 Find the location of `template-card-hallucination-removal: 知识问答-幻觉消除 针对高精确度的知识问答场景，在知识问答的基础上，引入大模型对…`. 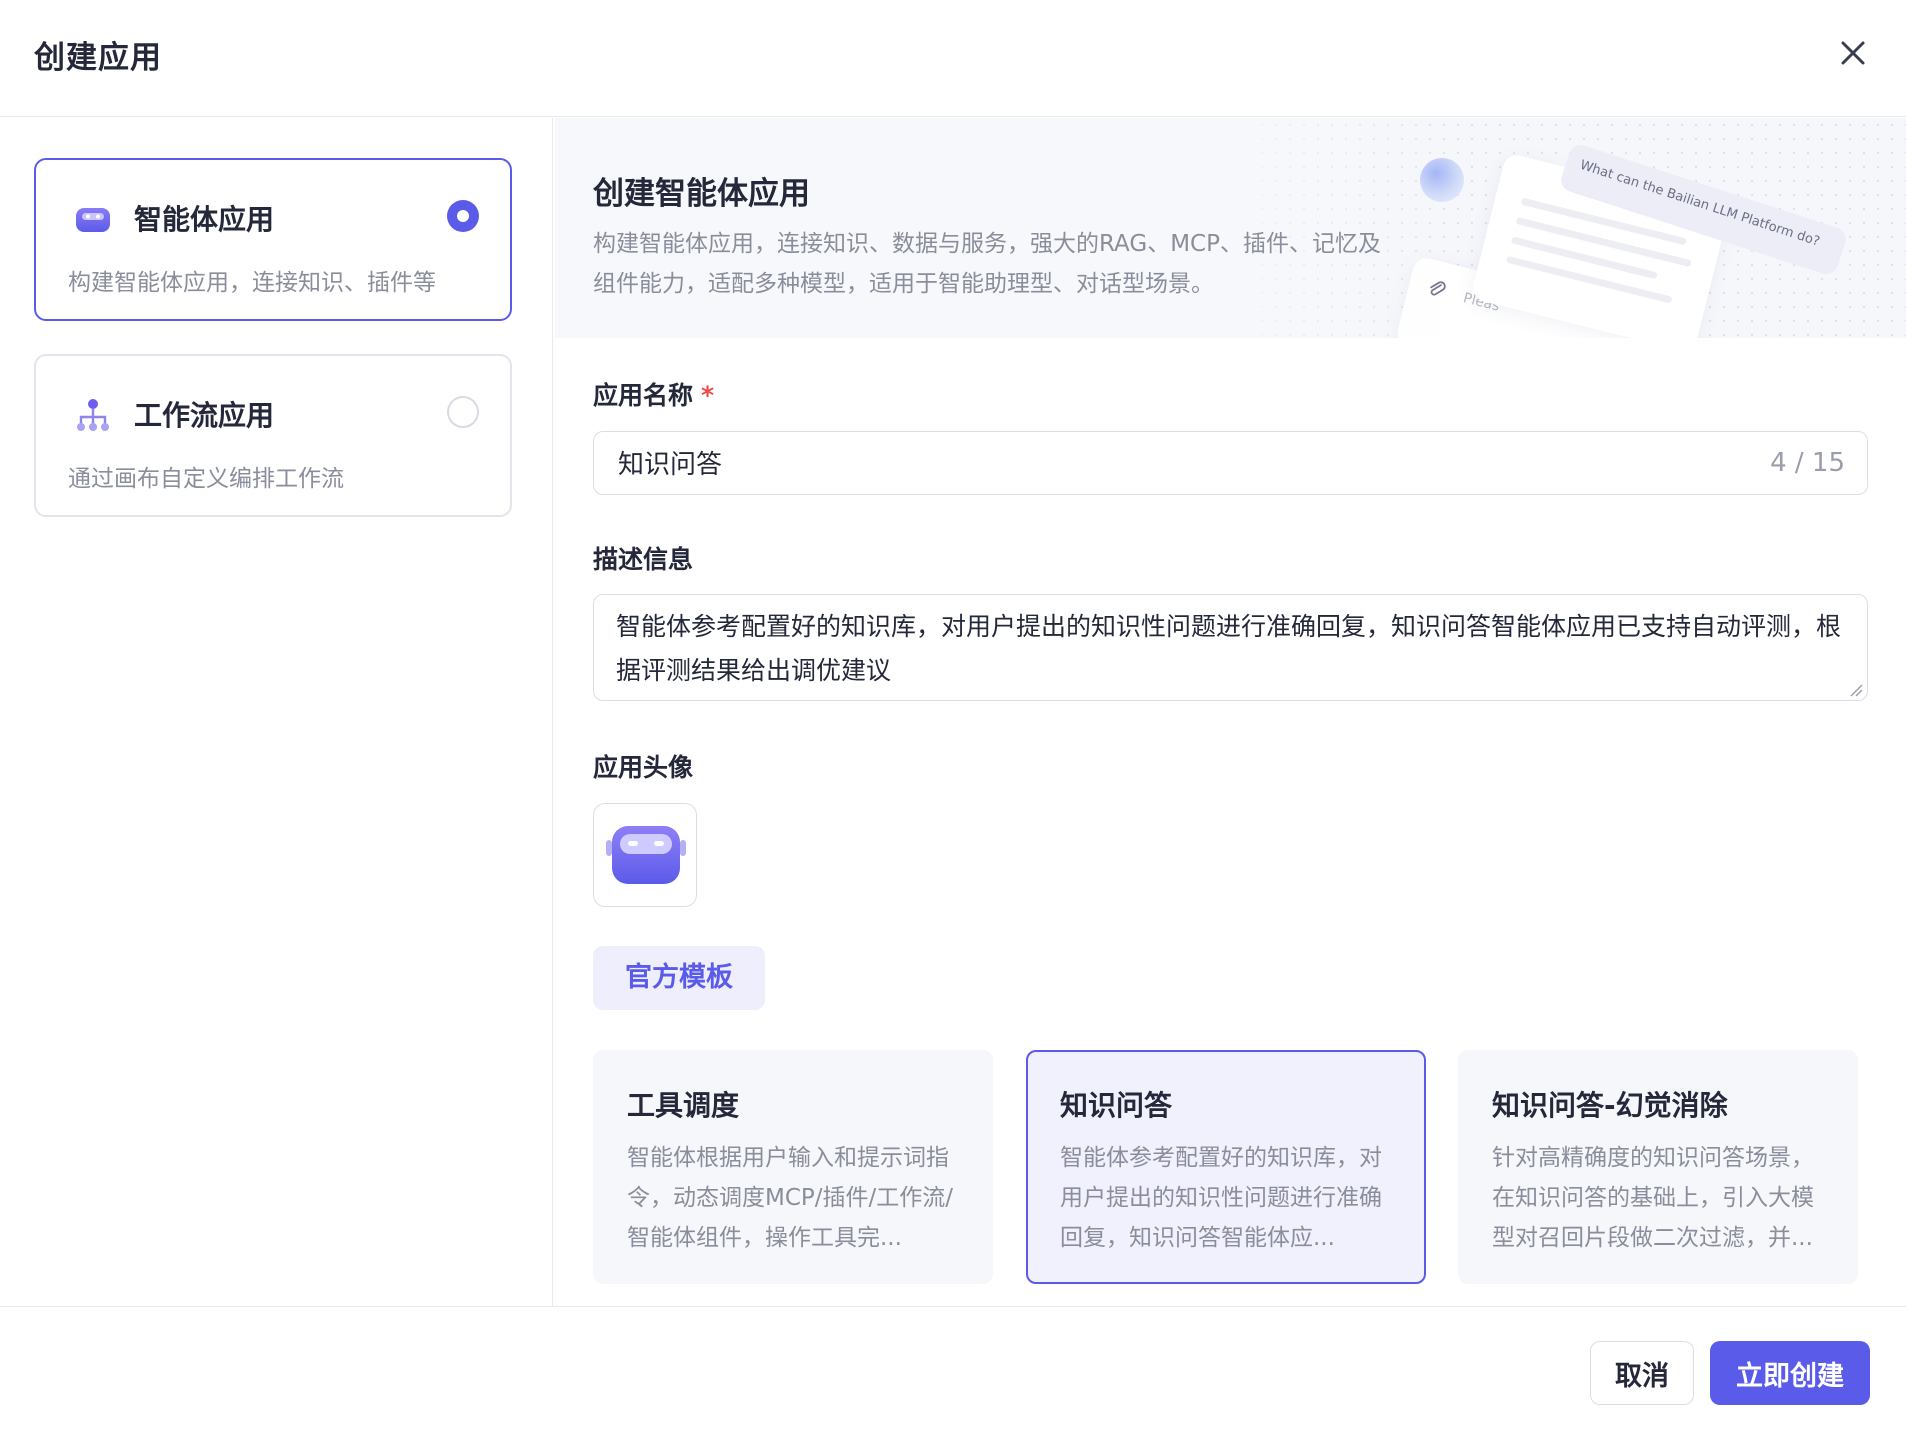

template-card-hallucination-removal: 知识问答-幻觉消除 针对高精确度的知识问答场景，在知识问答的基础上，引入大模型对… is located at coordinates (1658, 1167).